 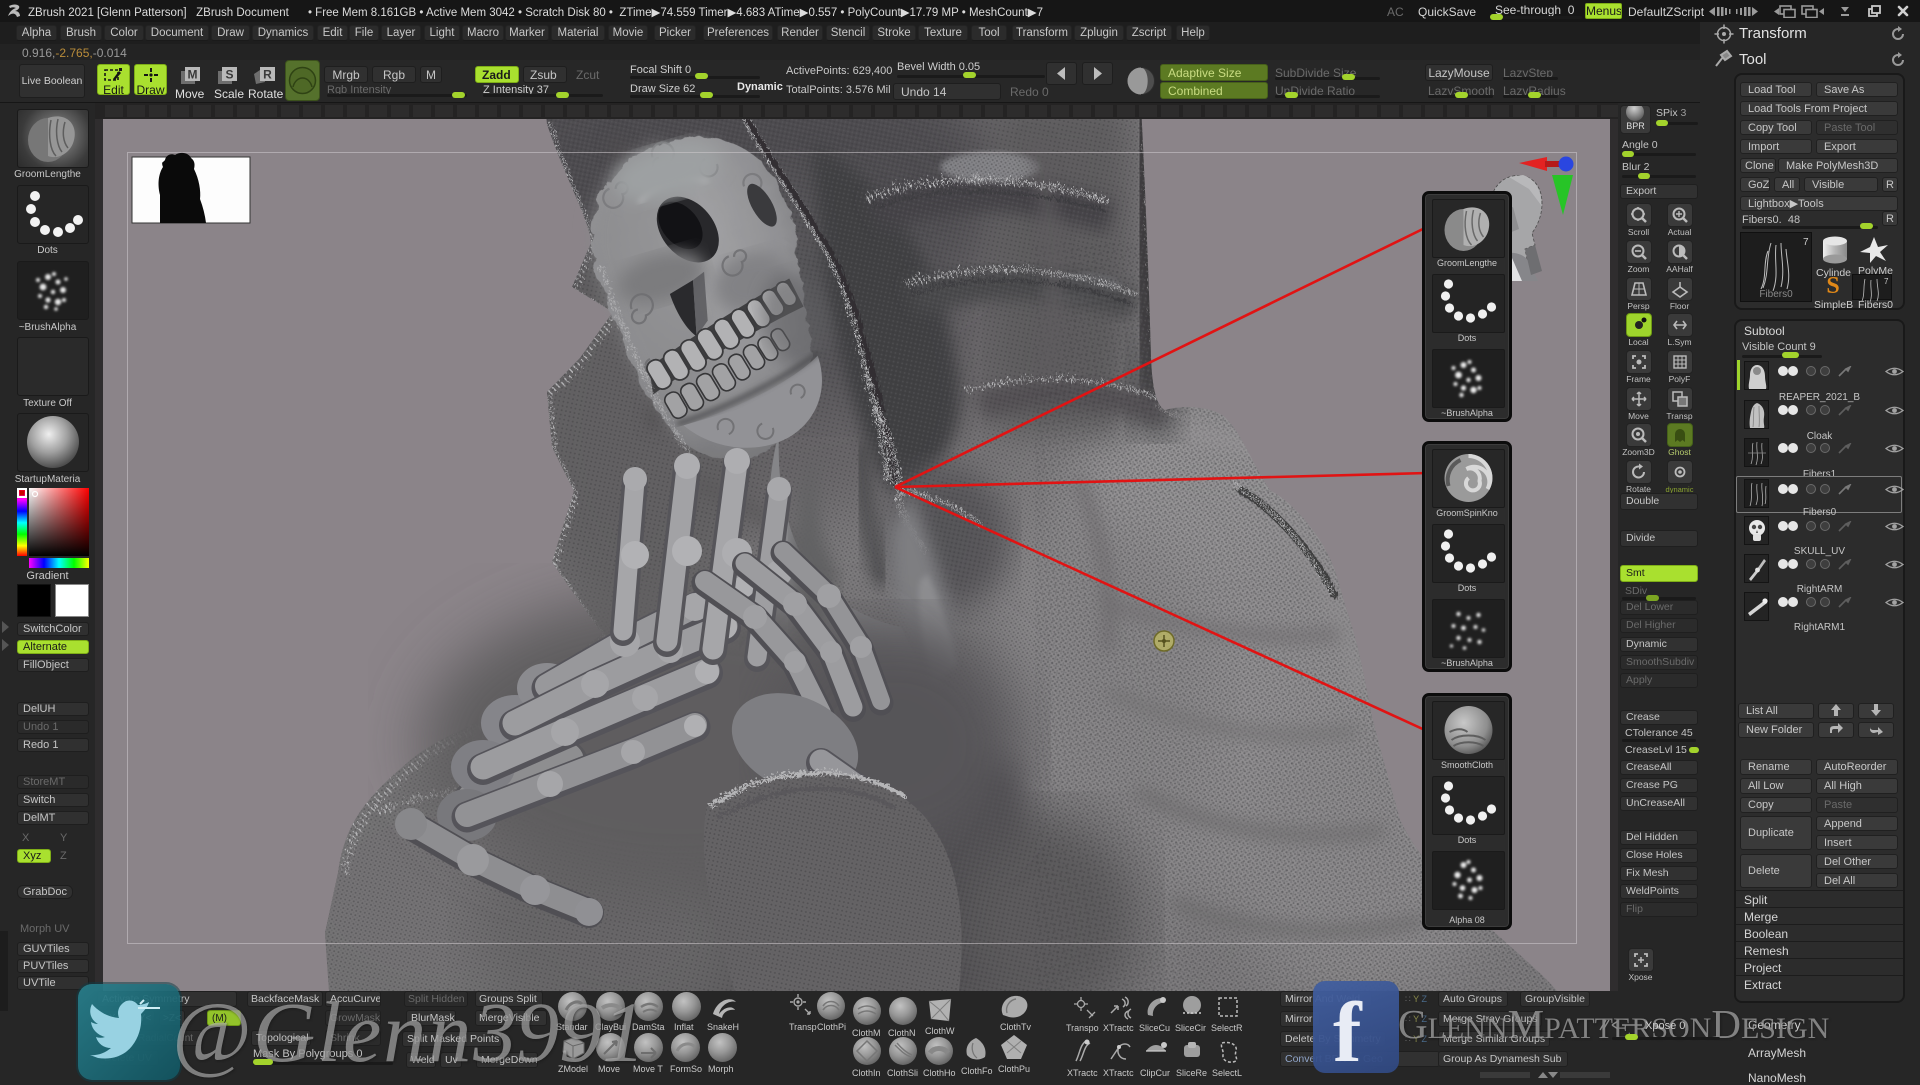 I want to click on svg-text: Fibers0, so click(x=1776, y=294).